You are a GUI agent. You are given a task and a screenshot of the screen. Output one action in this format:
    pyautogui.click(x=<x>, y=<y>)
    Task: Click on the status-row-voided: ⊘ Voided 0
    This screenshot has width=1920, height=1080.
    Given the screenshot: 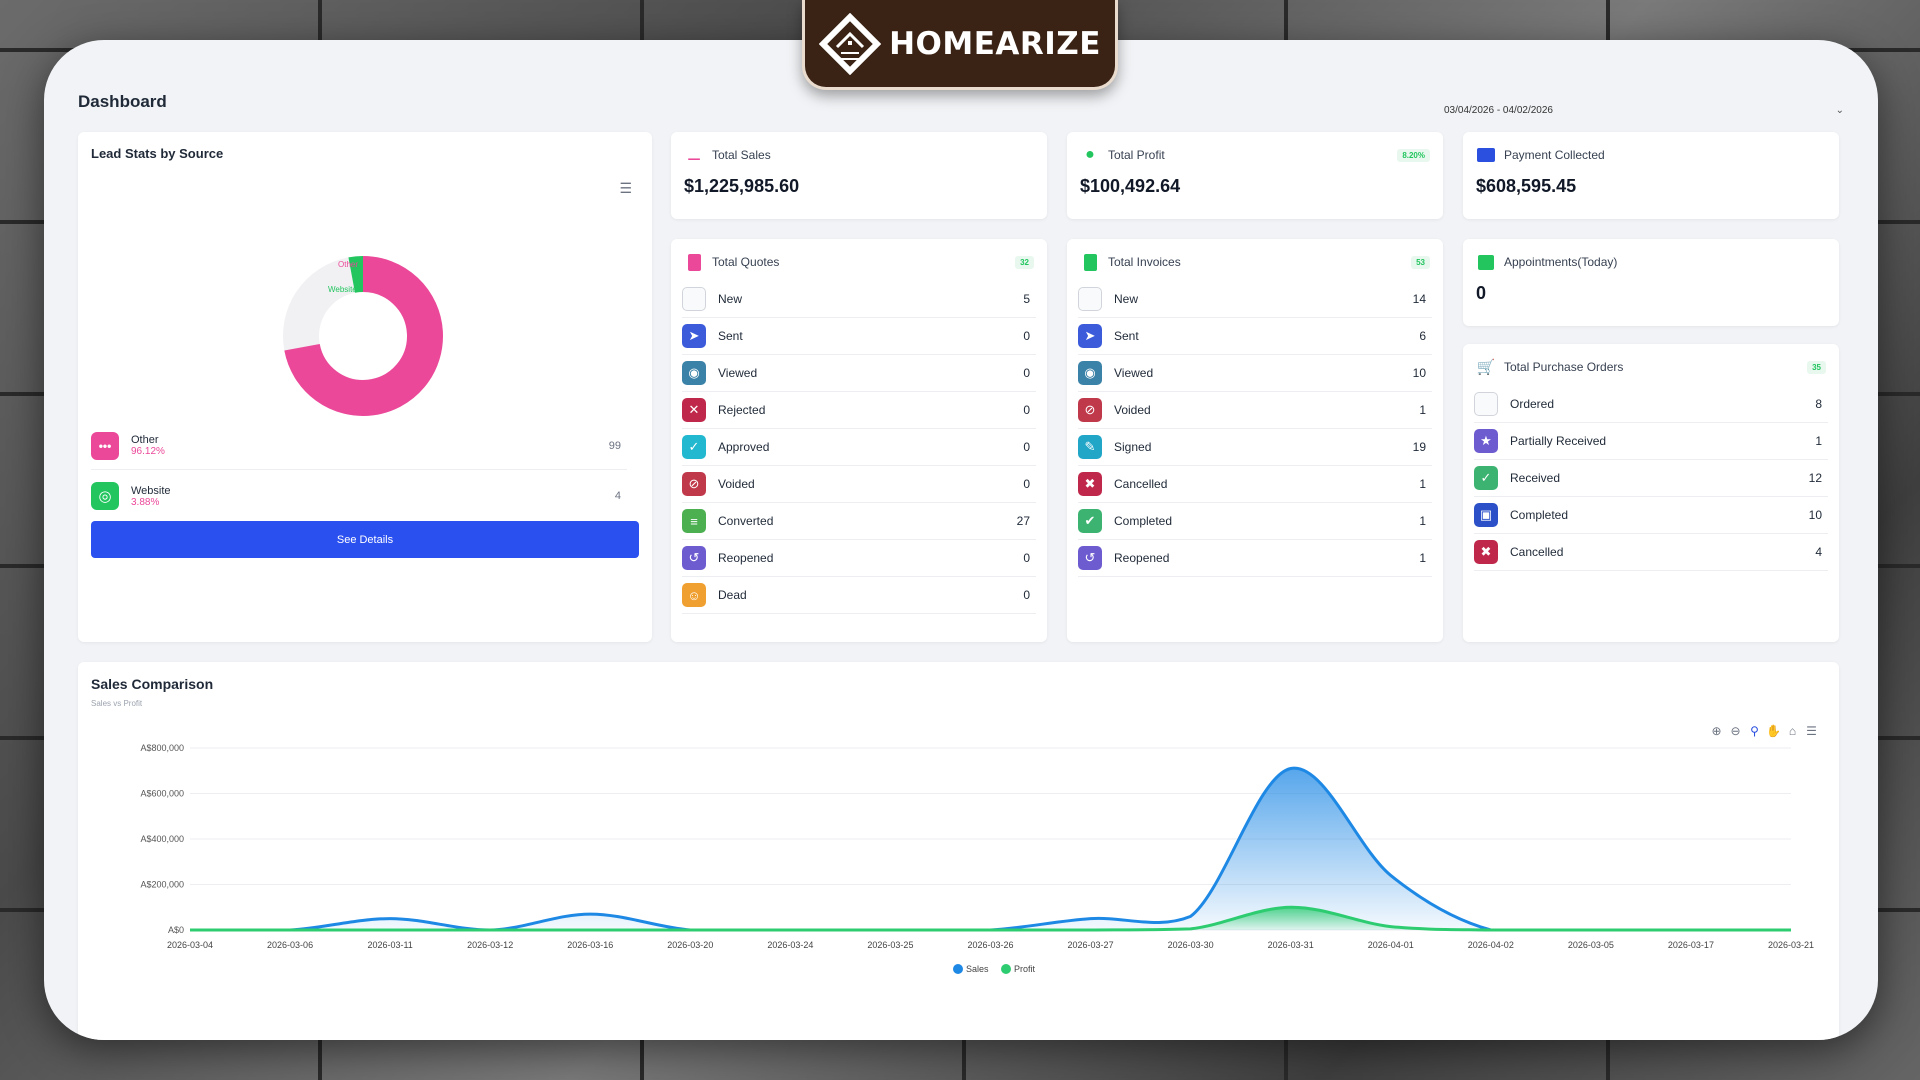 What is the action you would take?
    pyautogui.click(x=859, y=484)
    